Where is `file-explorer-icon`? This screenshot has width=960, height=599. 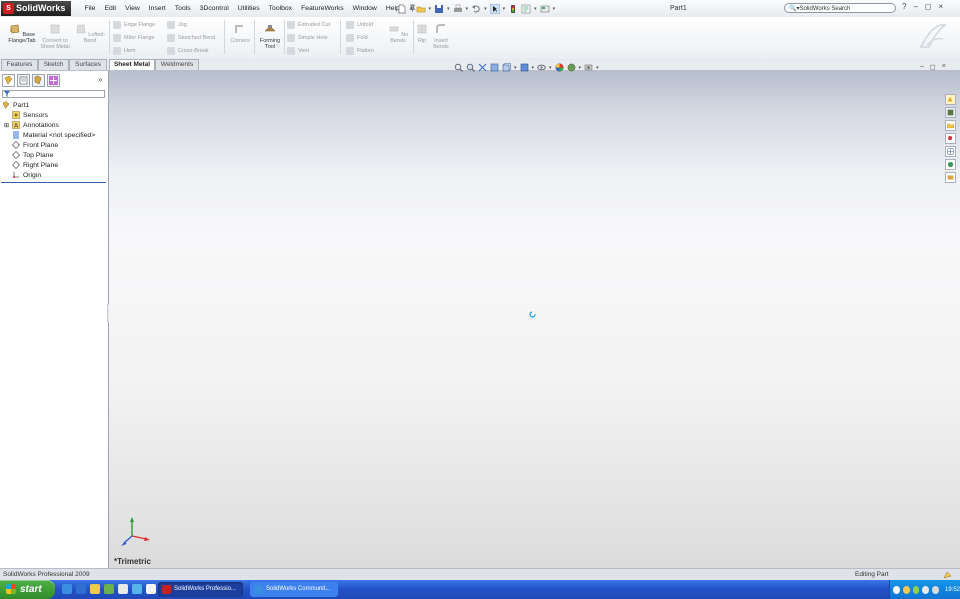
file-explorer-icon is located at coordinates (950, 125).